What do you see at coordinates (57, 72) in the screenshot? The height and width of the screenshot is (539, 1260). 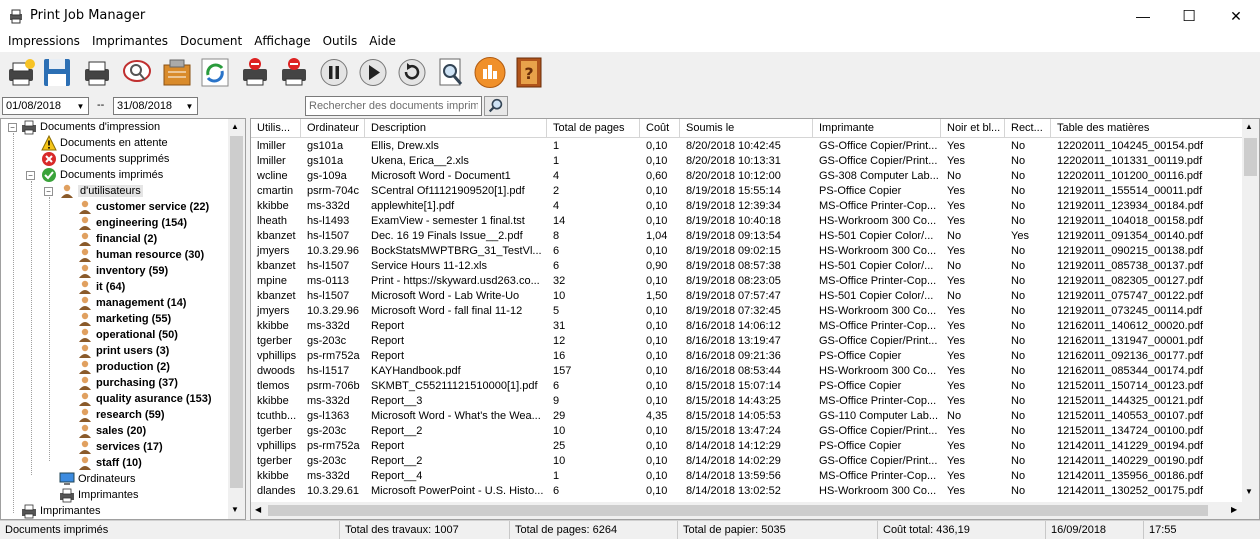 I see `save-icon` at bounding box center [57, 72].